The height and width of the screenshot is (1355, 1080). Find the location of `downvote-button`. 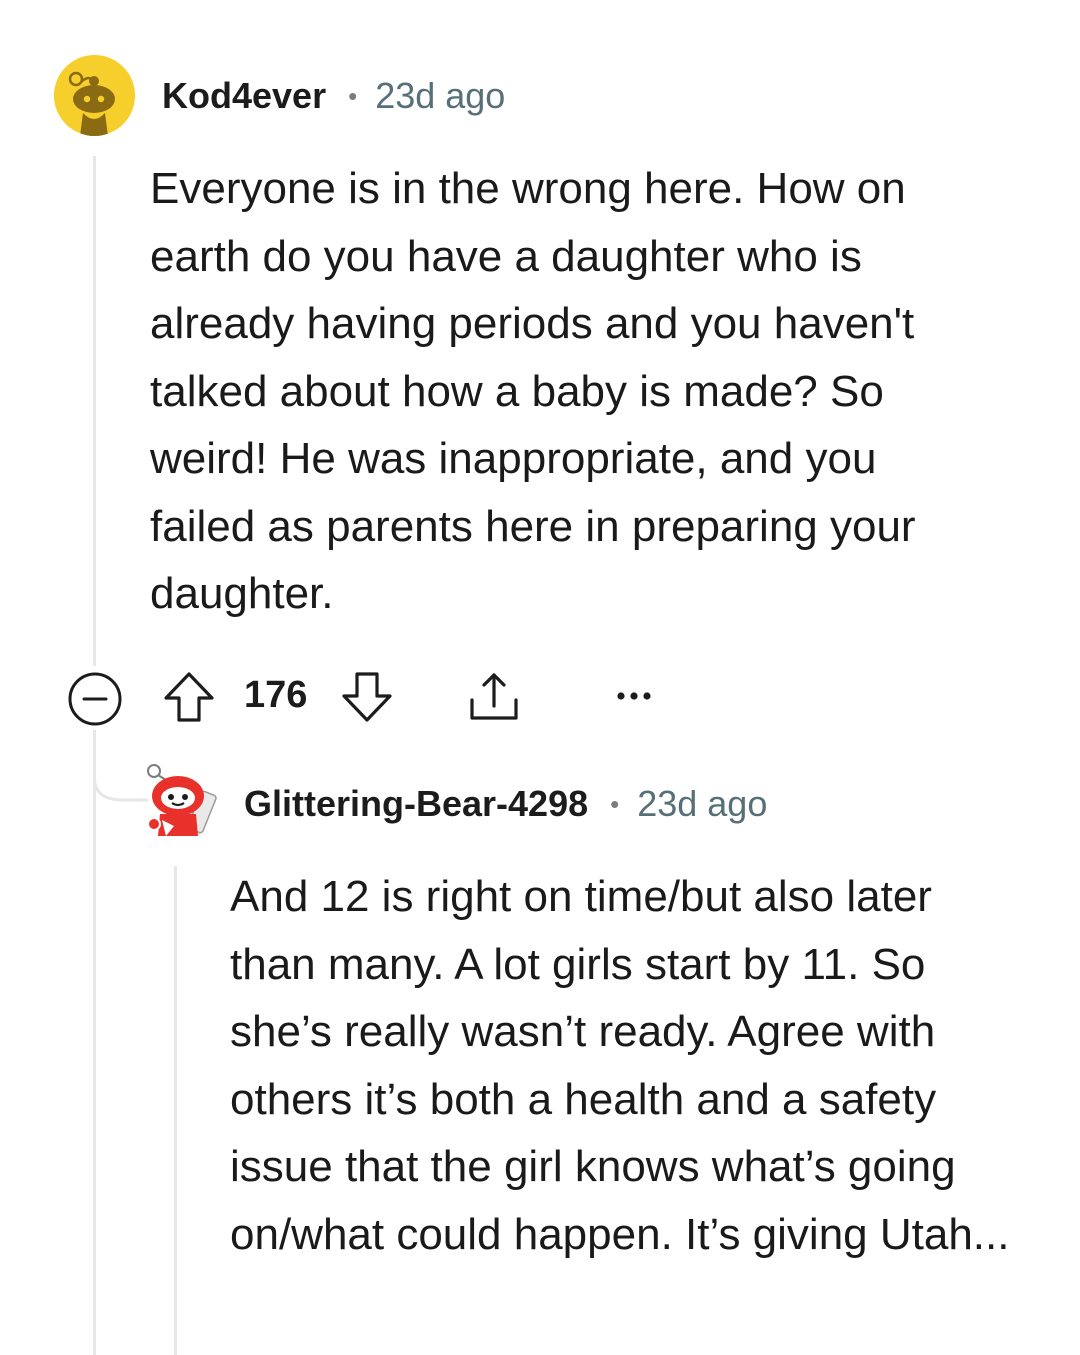

downvote-button is located at coordinates (367, 697).